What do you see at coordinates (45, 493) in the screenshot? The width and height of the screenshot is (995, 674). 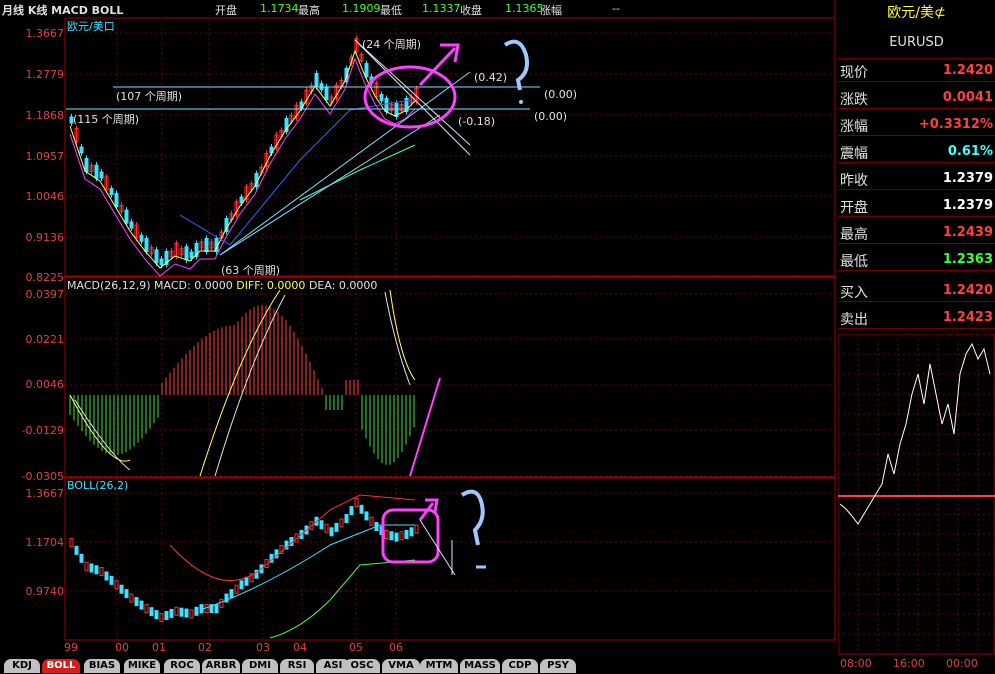 I see `boll-y-tick: 1.3667` at bounding box center [45, 493].